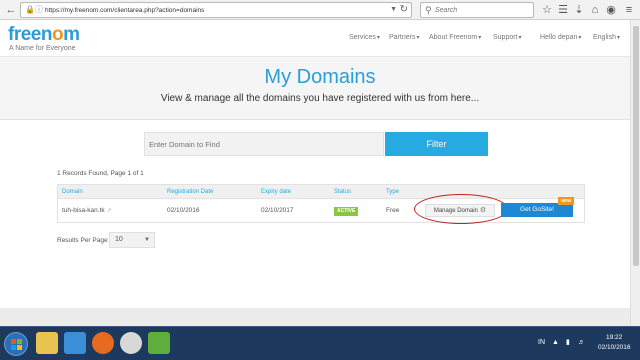  Describe the element at coordinates (581, 343) in the screenshot. I see `volume-icon: ♬` at that location.